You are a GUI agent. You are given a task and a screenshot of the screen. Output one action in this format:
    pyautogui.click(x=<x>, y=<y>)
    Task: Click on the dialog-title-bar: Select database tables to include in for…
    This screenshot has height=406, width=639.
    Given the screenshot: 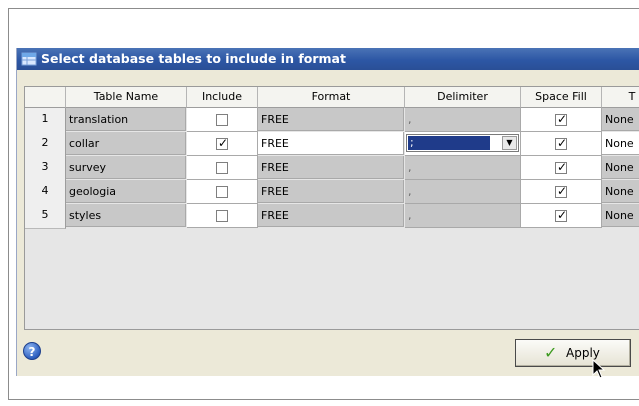 What is the action you would take?
    pyautogui.click(x=328, y=59)
    